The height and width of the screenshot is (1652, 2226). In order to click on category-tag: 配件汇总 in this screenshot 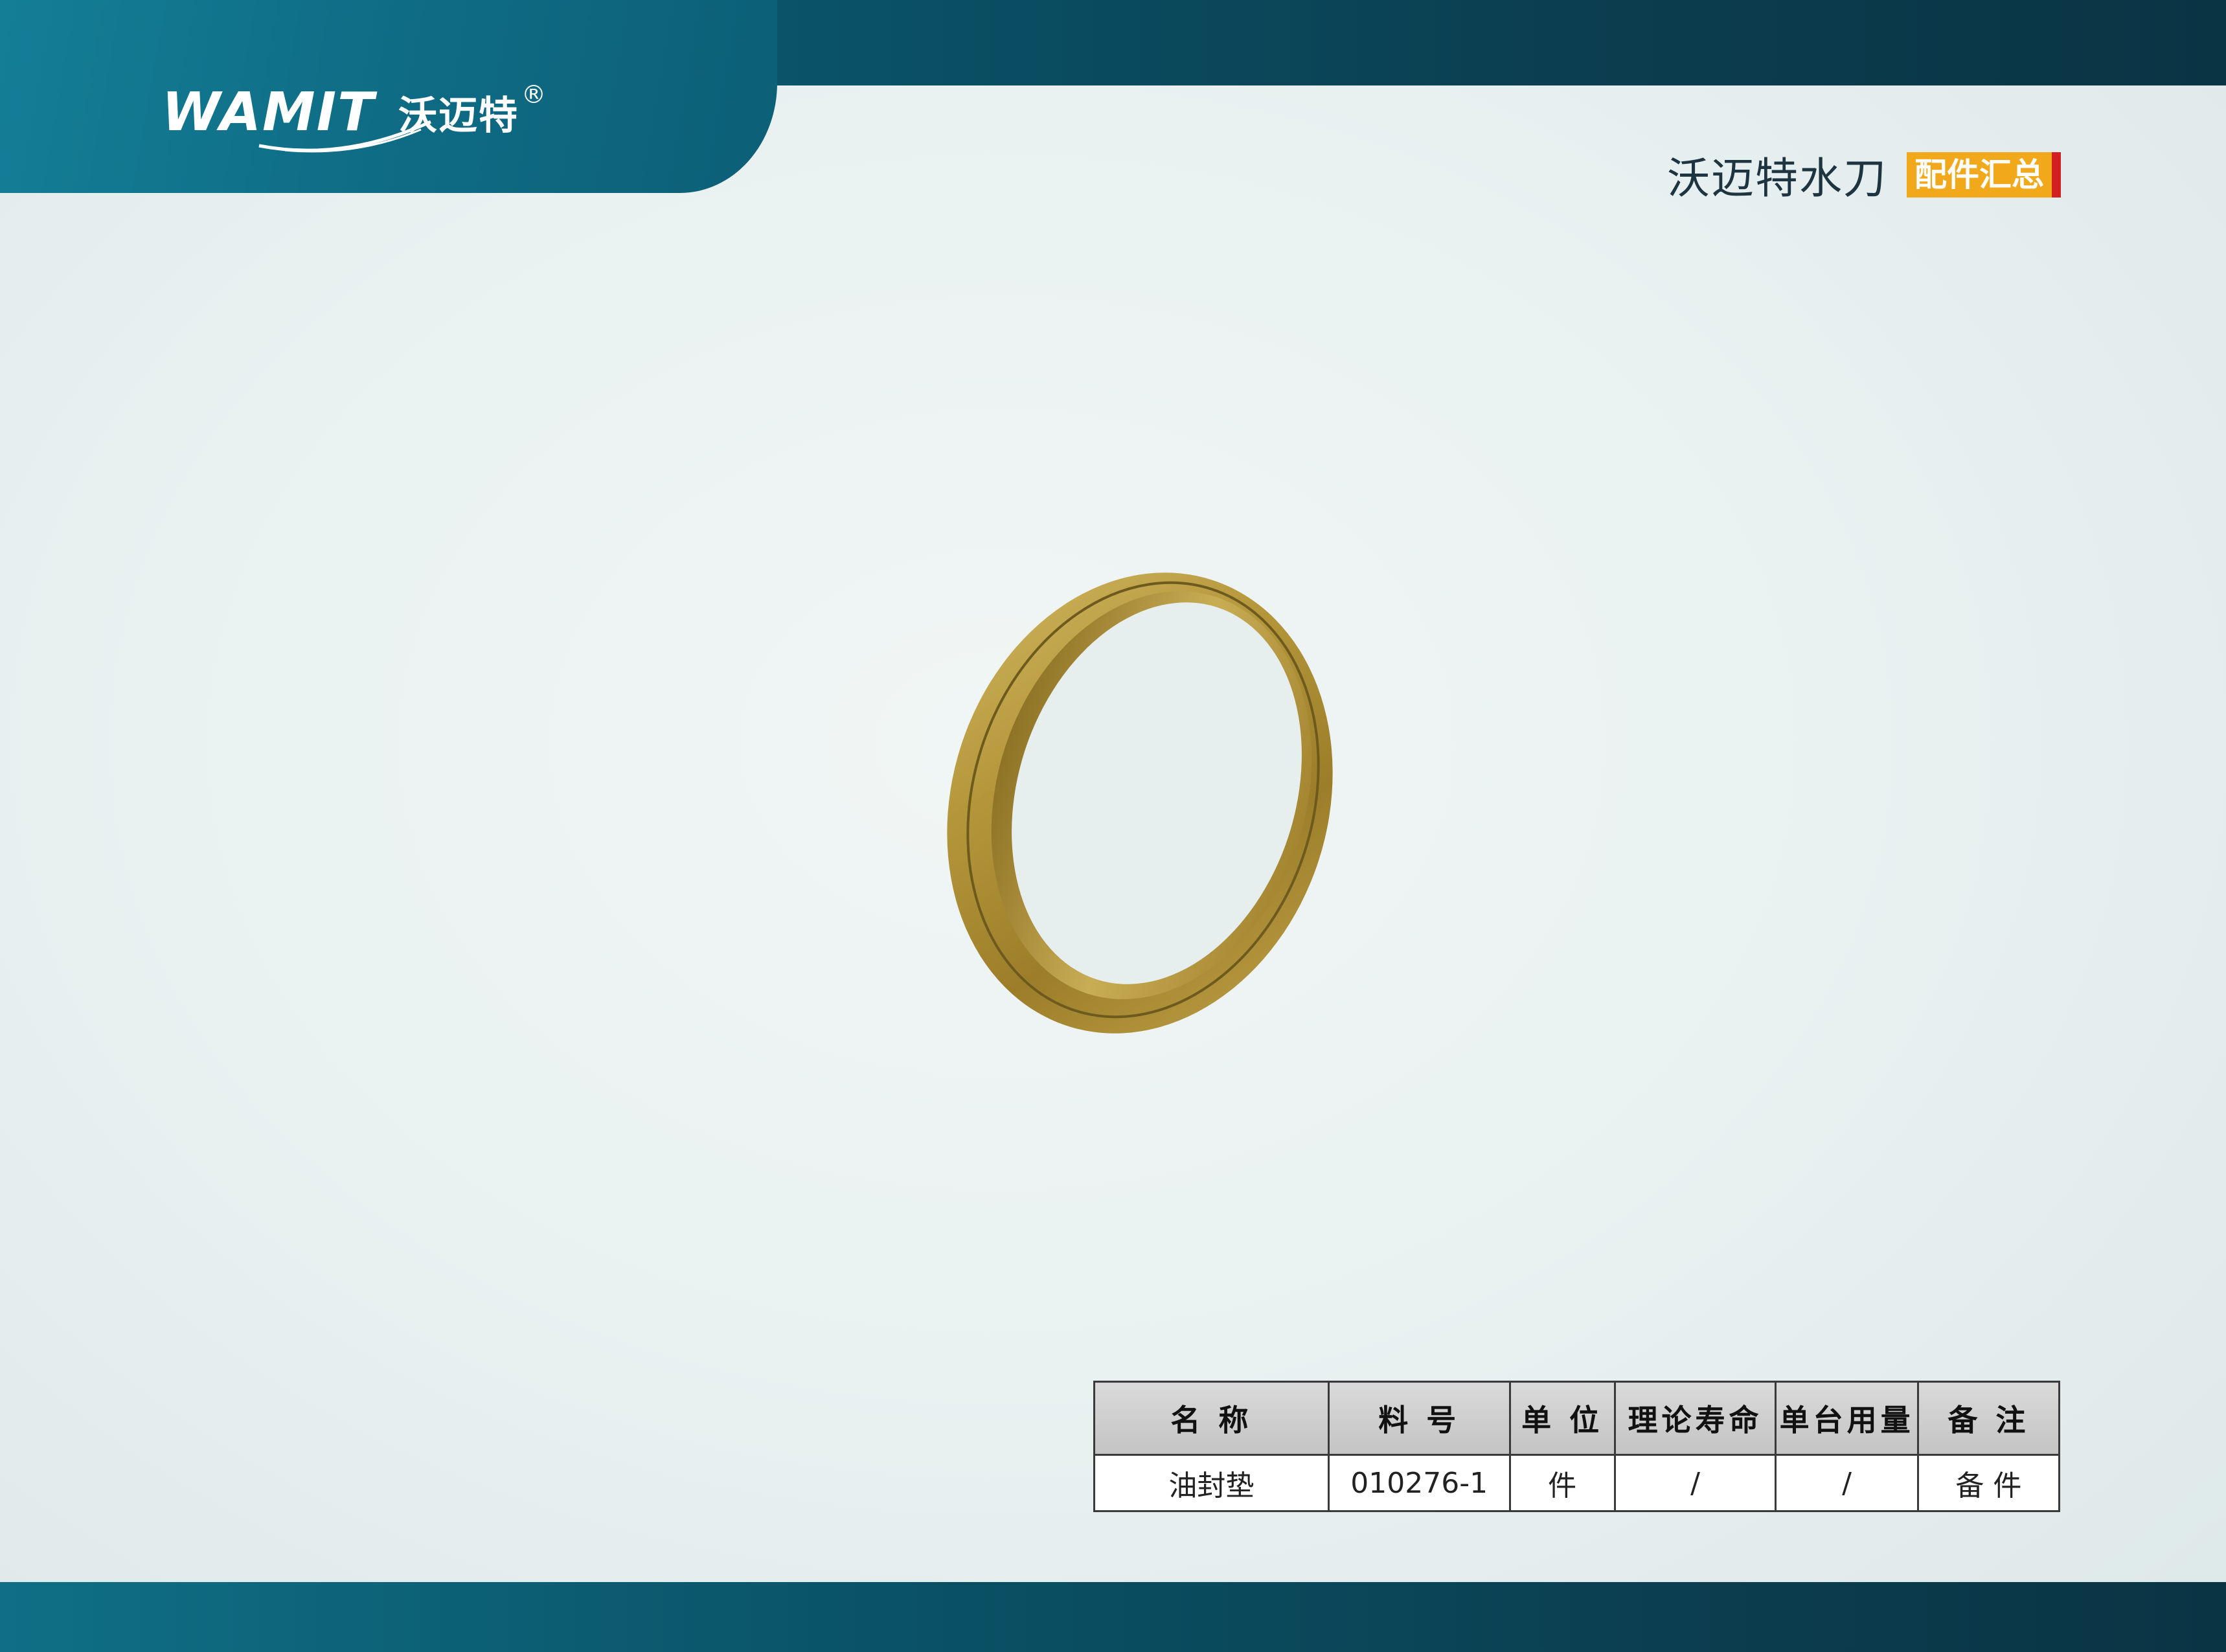, I will do `click(1979, 175)`.